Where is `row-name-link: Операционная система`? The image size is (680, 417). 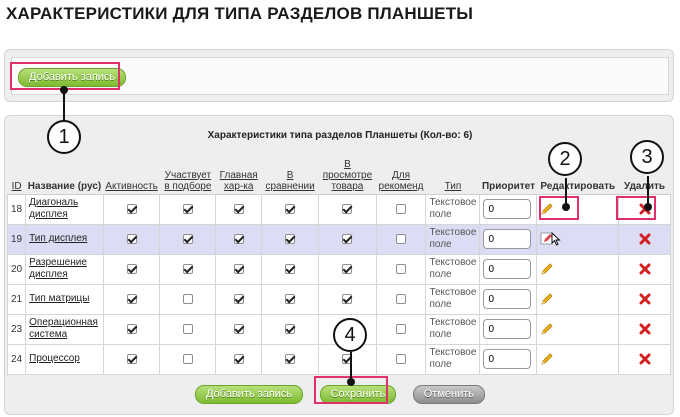 row-name-link: Операционная система is located at coordinates (63, 328).